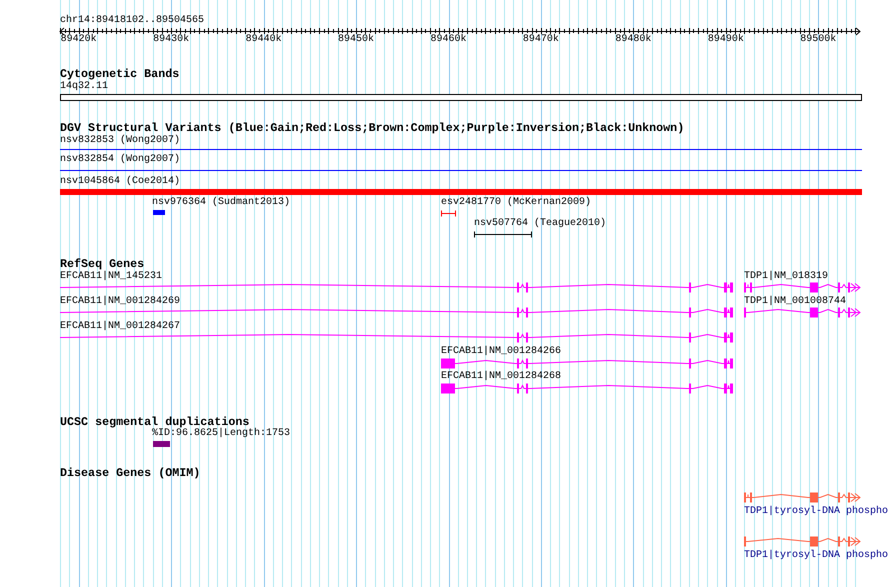 The height and width of the screenshot is (587, 890). What do you see at coordinates (516, 203) in the screenshot?
I see `variant-label: esv2481770 (McKernan2009)` at bounding box center [516, 203].